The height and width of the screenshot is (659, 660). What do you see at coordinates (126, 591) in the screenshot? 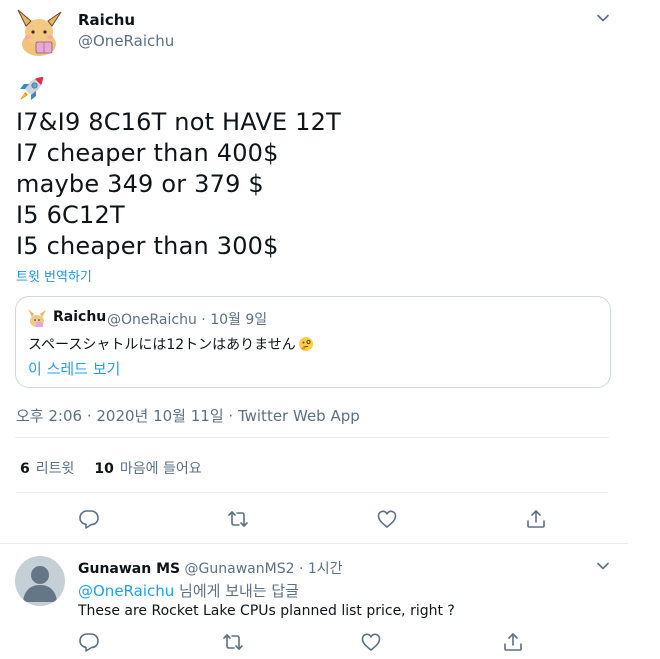
I see `replying-to-mention: @OneRaichu` at bounding box center [126, 591].